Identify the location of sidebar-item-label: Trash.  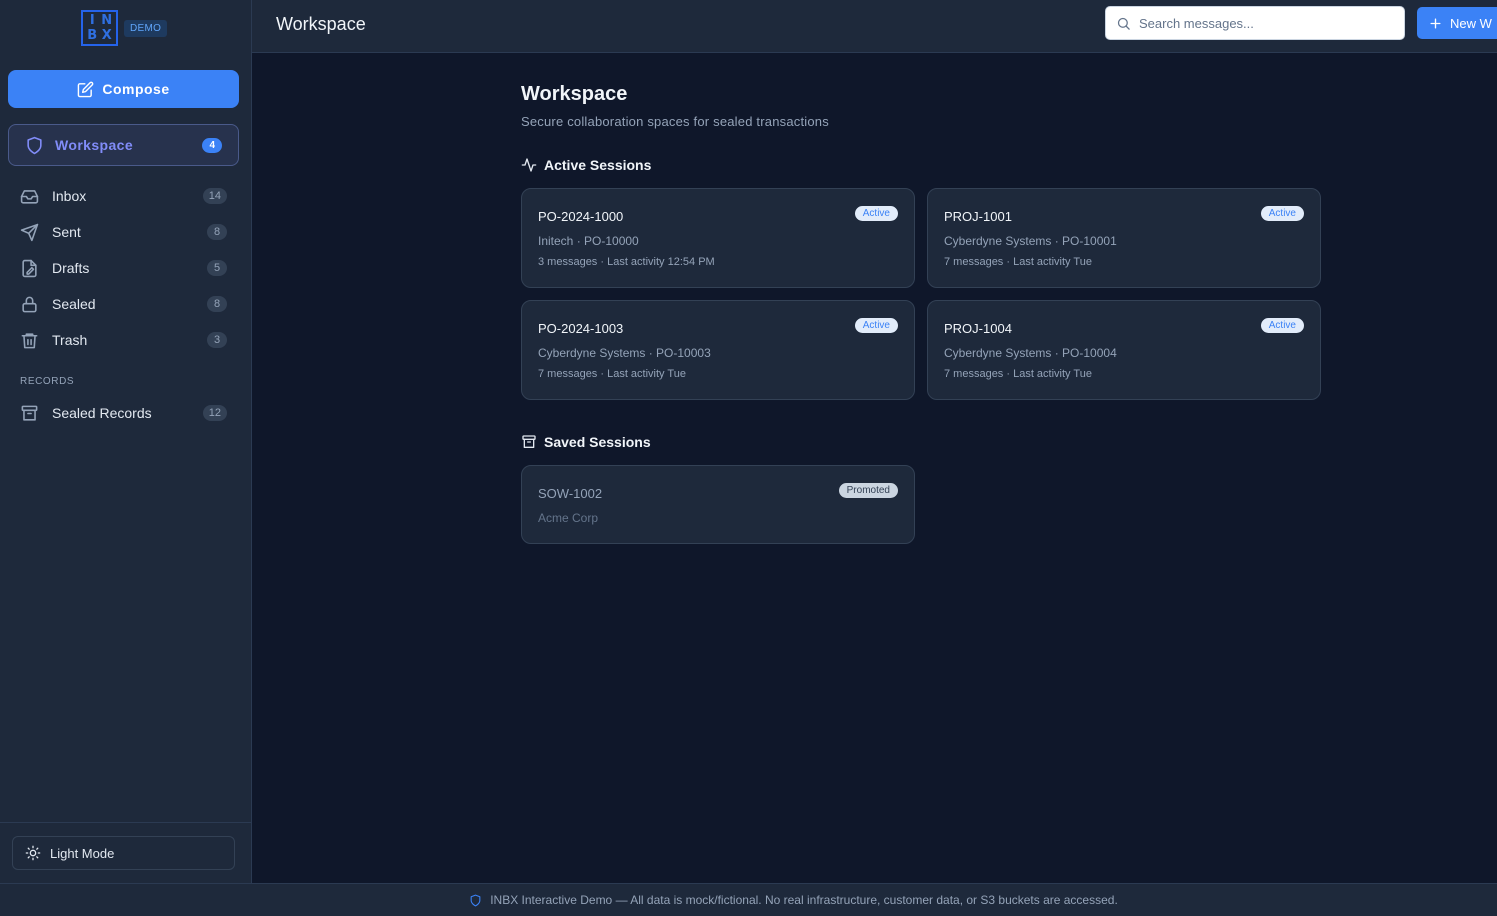
(70, 340).